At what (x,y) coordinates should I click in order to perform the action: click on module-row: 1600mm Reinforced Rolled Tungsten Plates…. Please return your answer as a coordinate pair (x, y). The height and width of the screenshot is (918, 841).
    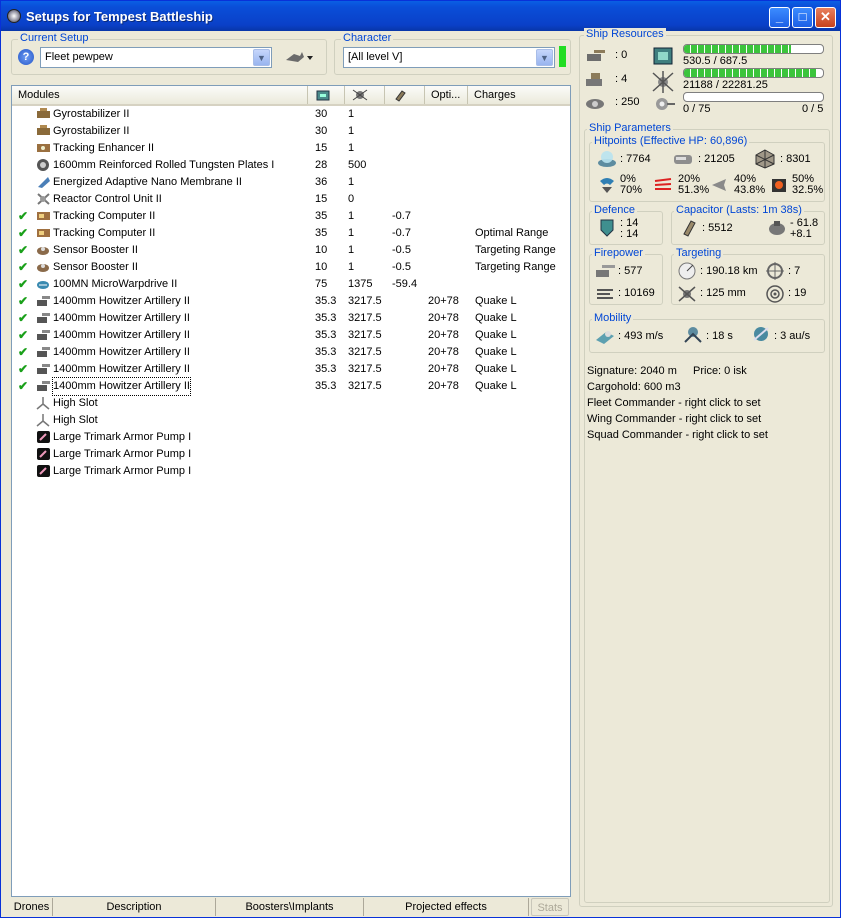
    Looking at the image, I should click on (291, 165).